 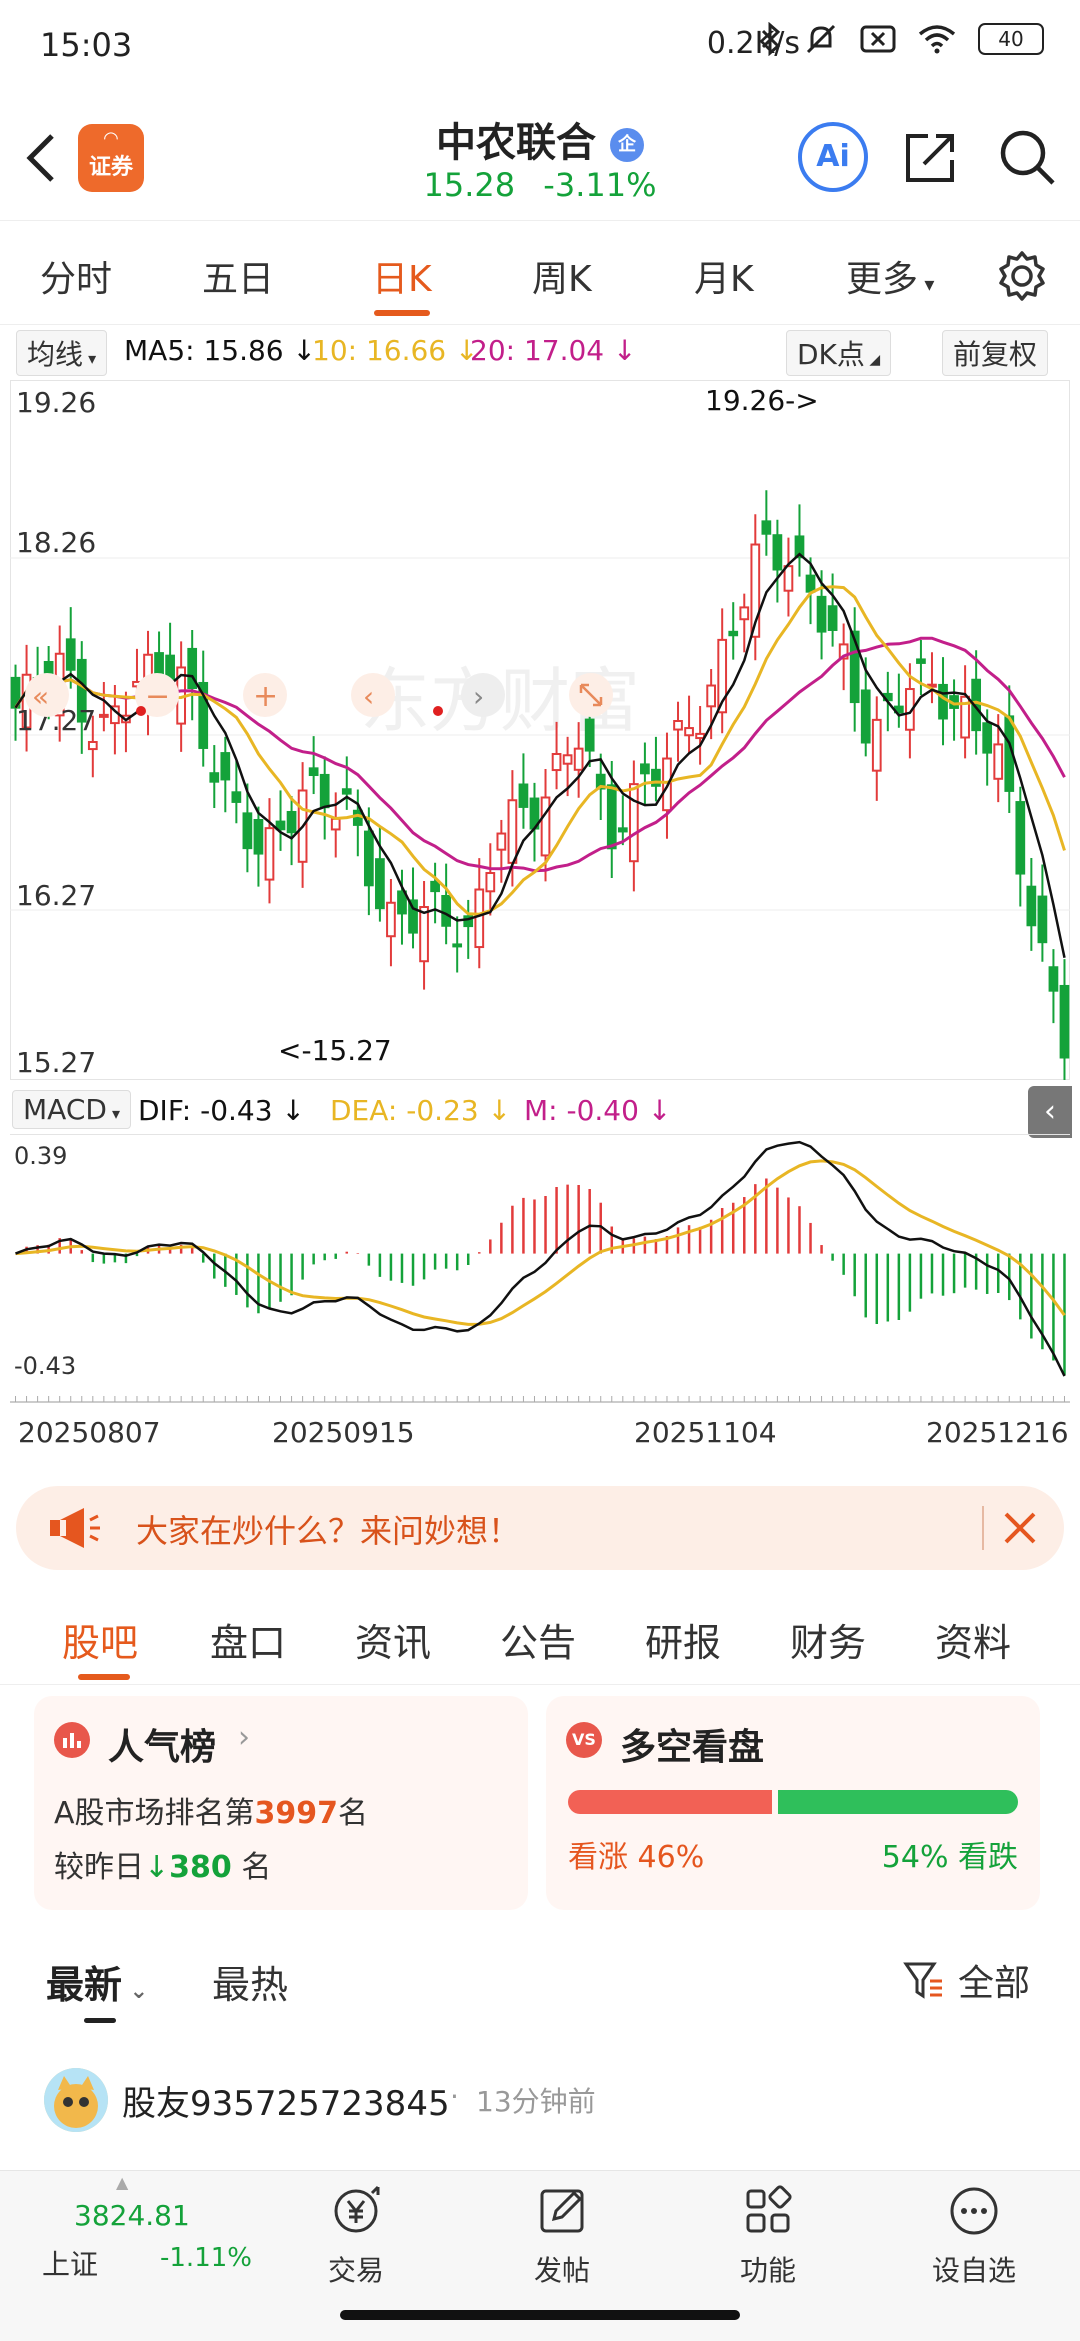 I want to click on nav-add-watchlist: 设自选, so click(x=974, y=2236).